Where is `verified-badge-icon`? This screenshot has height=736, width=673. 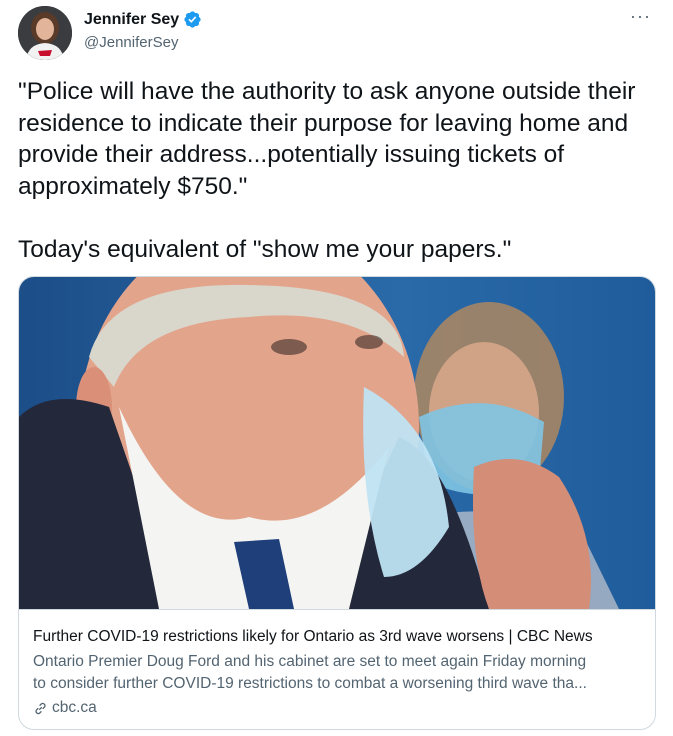
verified-badge-icon is located at coordinates (192, 19).